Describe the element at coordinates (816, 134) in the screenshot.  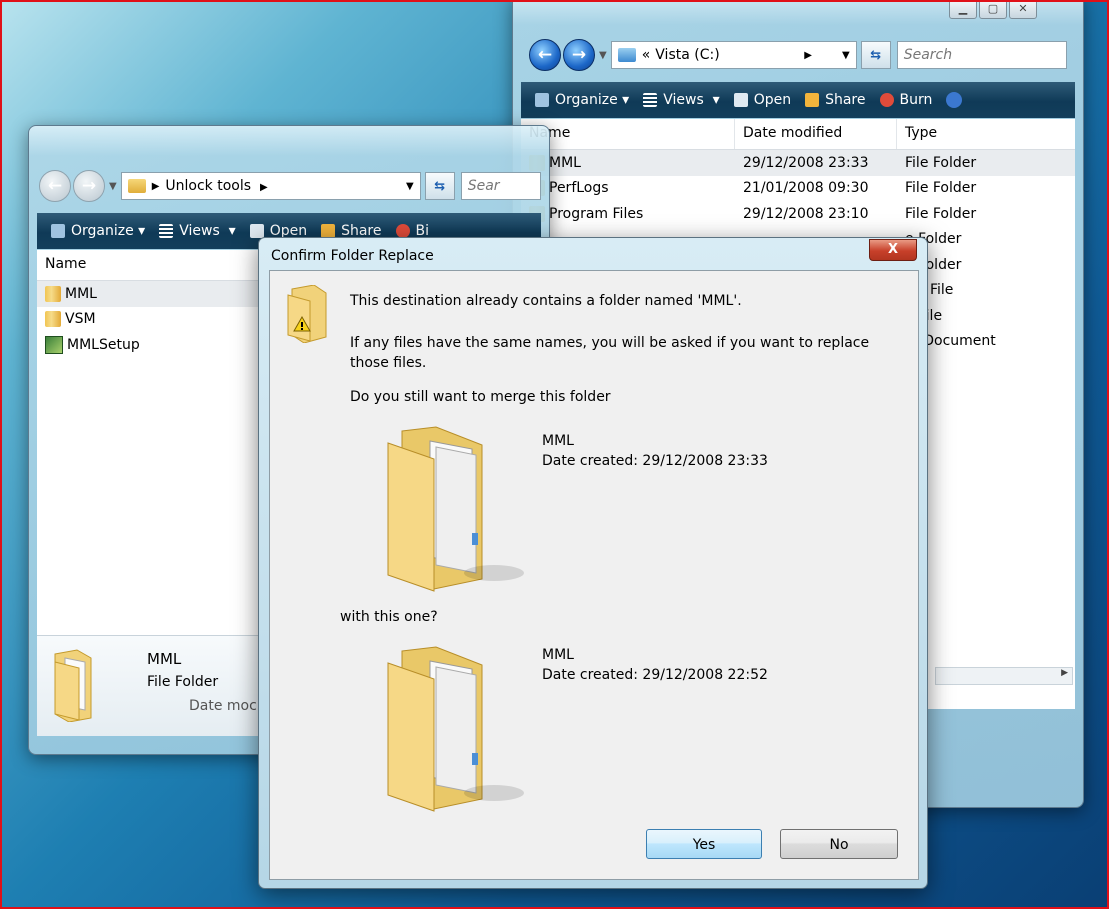
I see `column-date-modified: Date modified` at that location.